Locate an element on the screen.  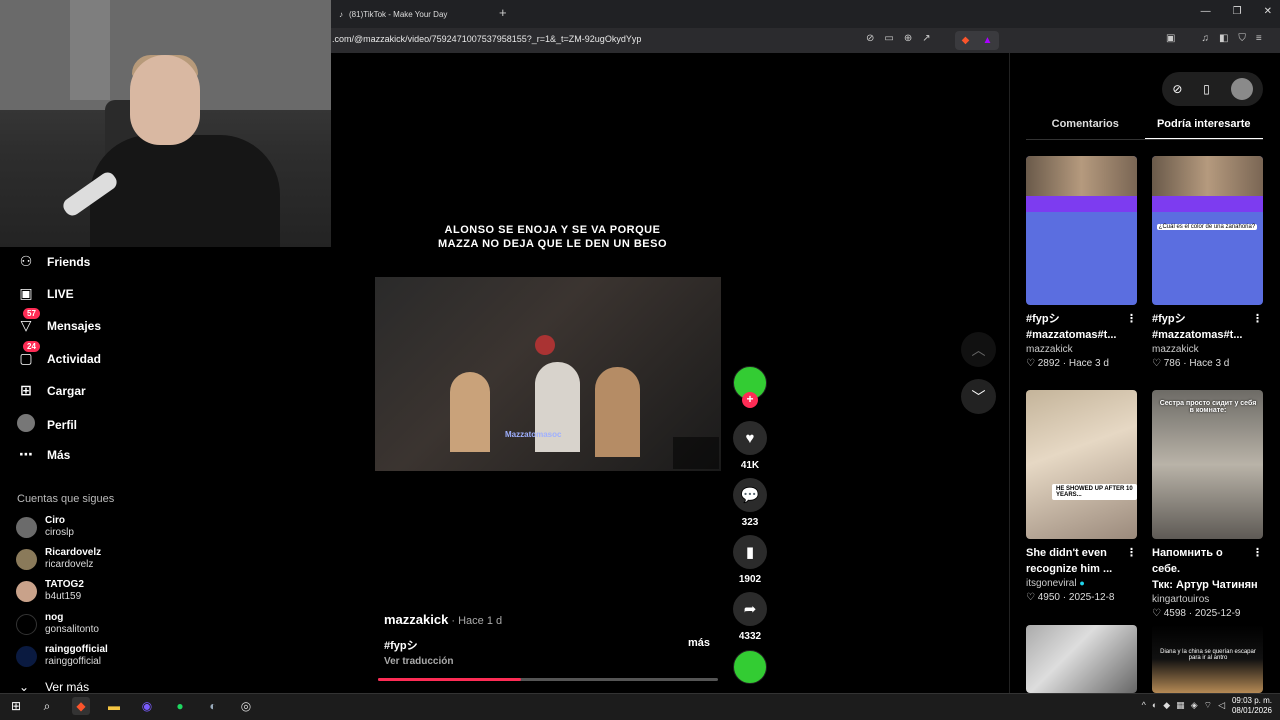
video-watermark: Mazzatomasoc is located at coordinates (533, 434).